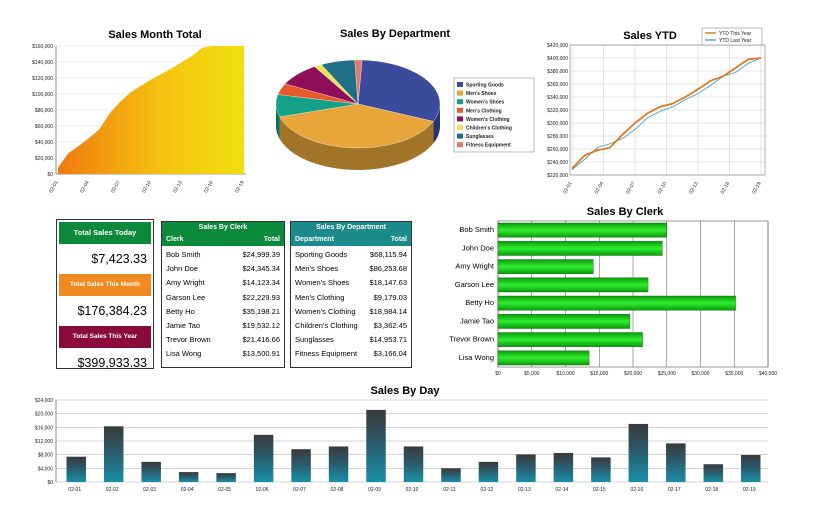 This screenshot has height=518, width=816. Describe the element at coordinates (480, 137) in the screenshot. I see `legend-label: Sunglasses` at that location.